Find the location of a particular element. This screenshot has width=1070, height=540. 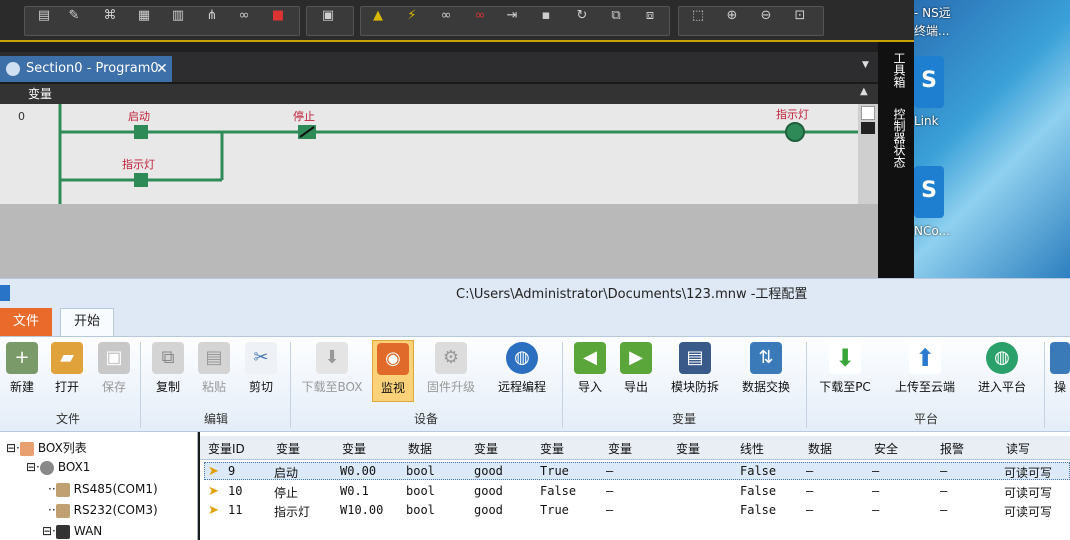

button-label: 远程编程 is located at coordinates (521, 387).